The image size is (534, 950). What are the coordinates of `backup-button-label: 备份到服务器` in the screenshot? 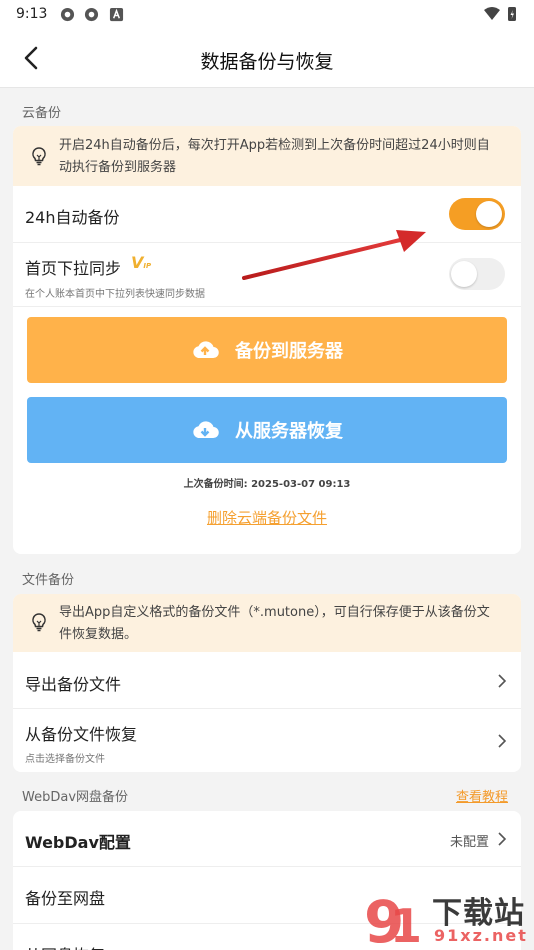 It's located at (289, 351).